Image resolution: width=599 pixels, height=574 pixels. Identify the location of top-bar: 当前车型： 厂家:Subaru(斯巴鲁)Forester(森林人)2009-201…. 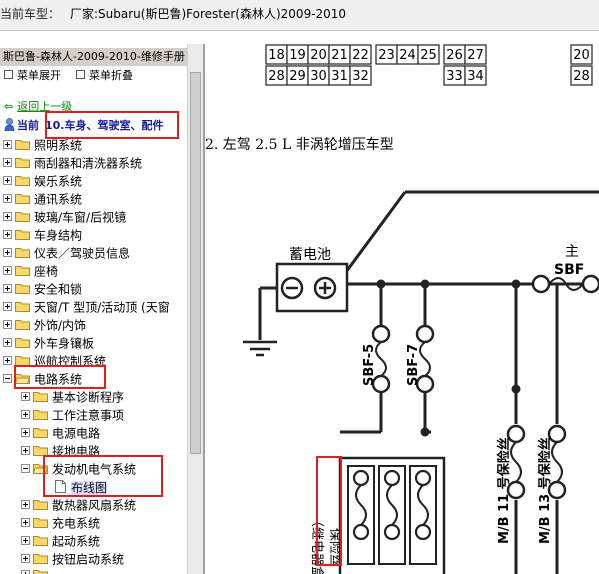
(299, 15).